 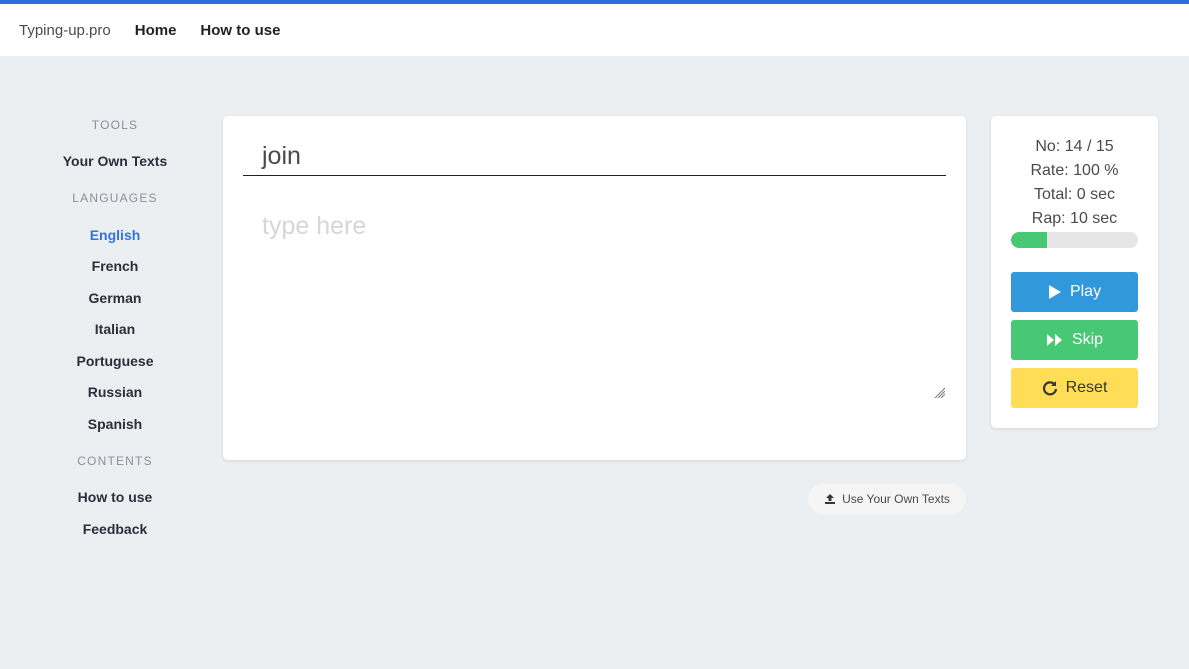 I want to click on progress-fill, so click(x=1029, y=240).